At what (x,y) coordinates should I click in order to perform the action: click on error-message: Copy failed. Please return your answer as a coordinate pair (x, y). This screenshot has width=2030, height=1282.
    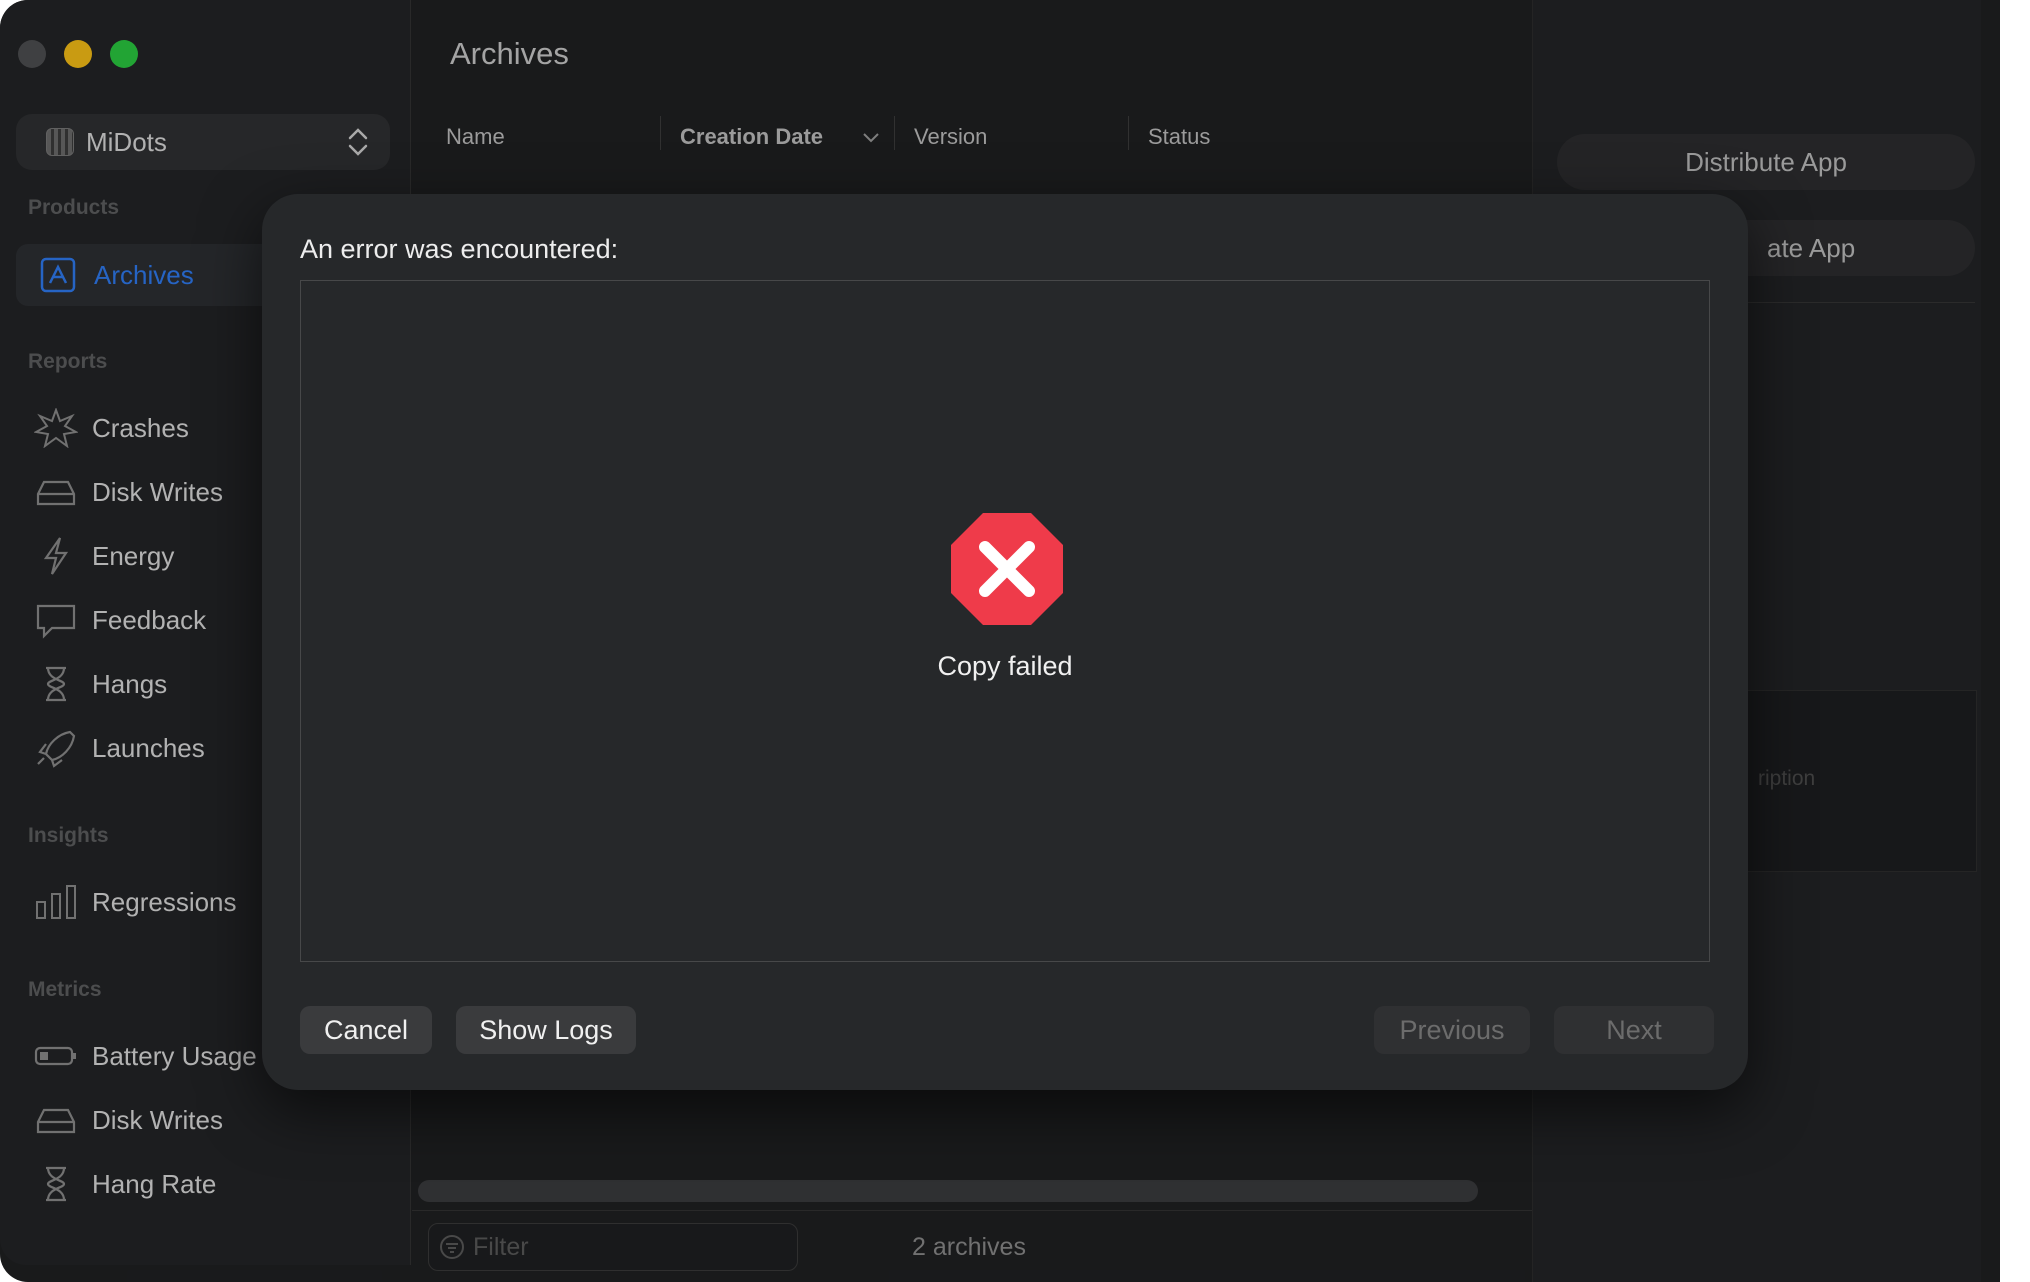
    Looking at the image, I should click on (1005, 666).